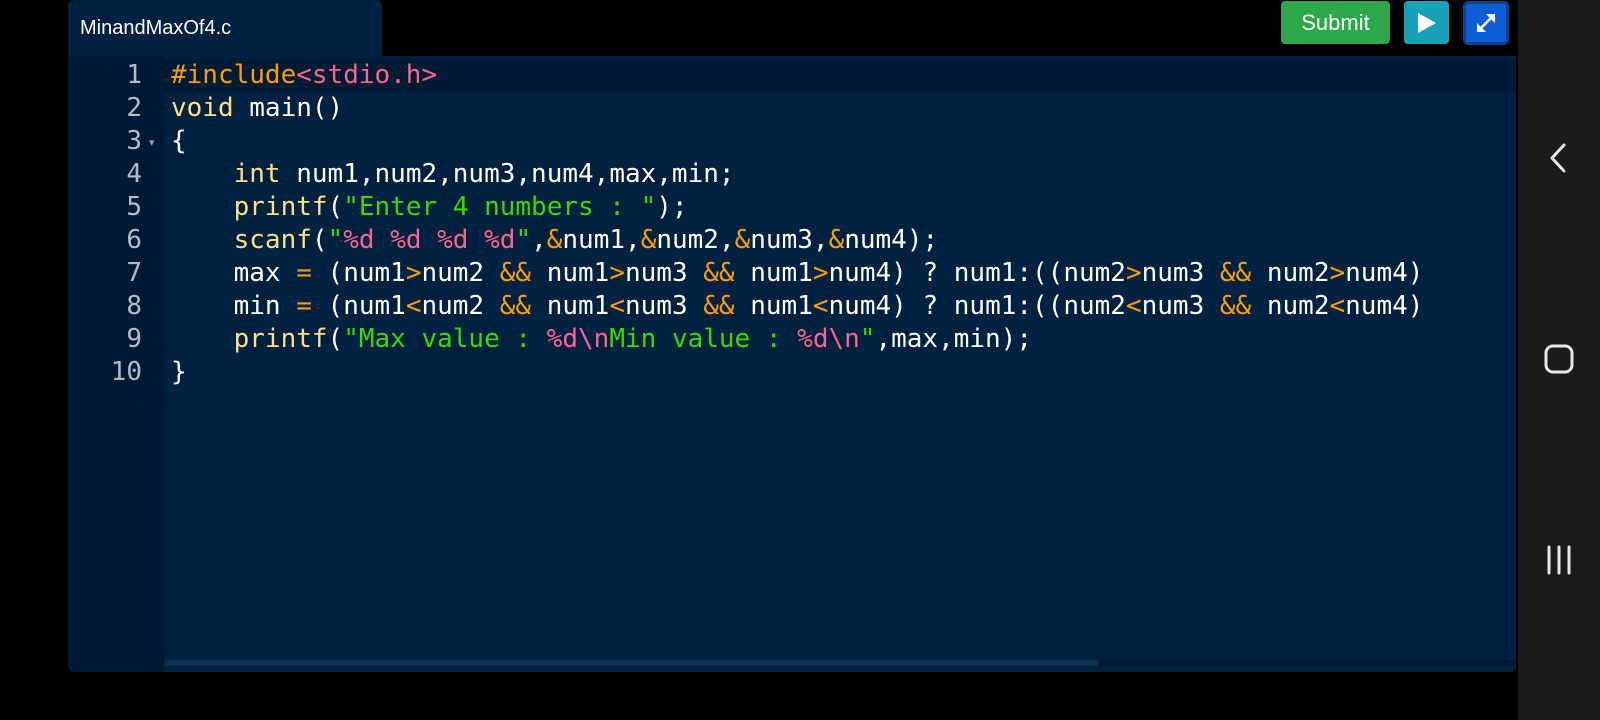 The width and height of the screenshot is (1600, 720). Describe the element at coordinates (134, 273) in the screenshot. I see `line-number: 7` at that location.